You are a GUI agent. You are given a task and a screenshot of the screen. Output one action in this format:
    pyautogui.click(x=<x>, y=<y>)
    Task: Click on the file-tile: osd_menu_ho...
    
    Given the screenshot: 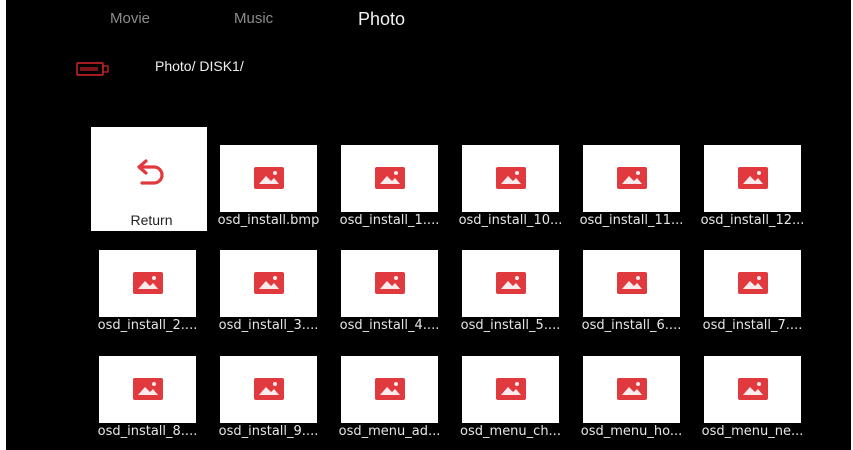 What is the action you would take?
    pyautogui.click(x=631, y=390)
    